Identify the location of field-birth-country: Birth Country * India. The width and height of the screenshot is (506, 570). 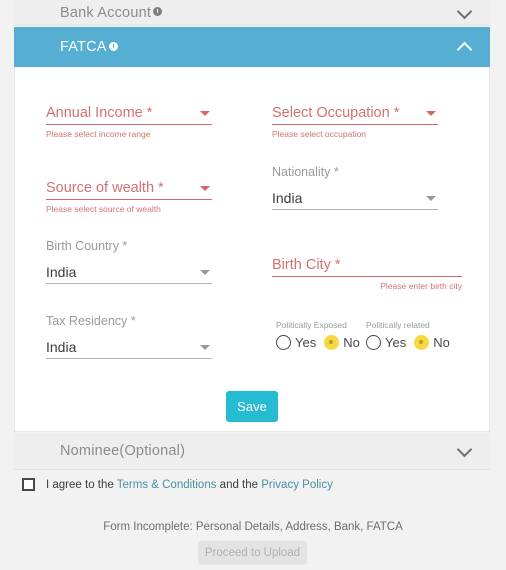
(129, 261).